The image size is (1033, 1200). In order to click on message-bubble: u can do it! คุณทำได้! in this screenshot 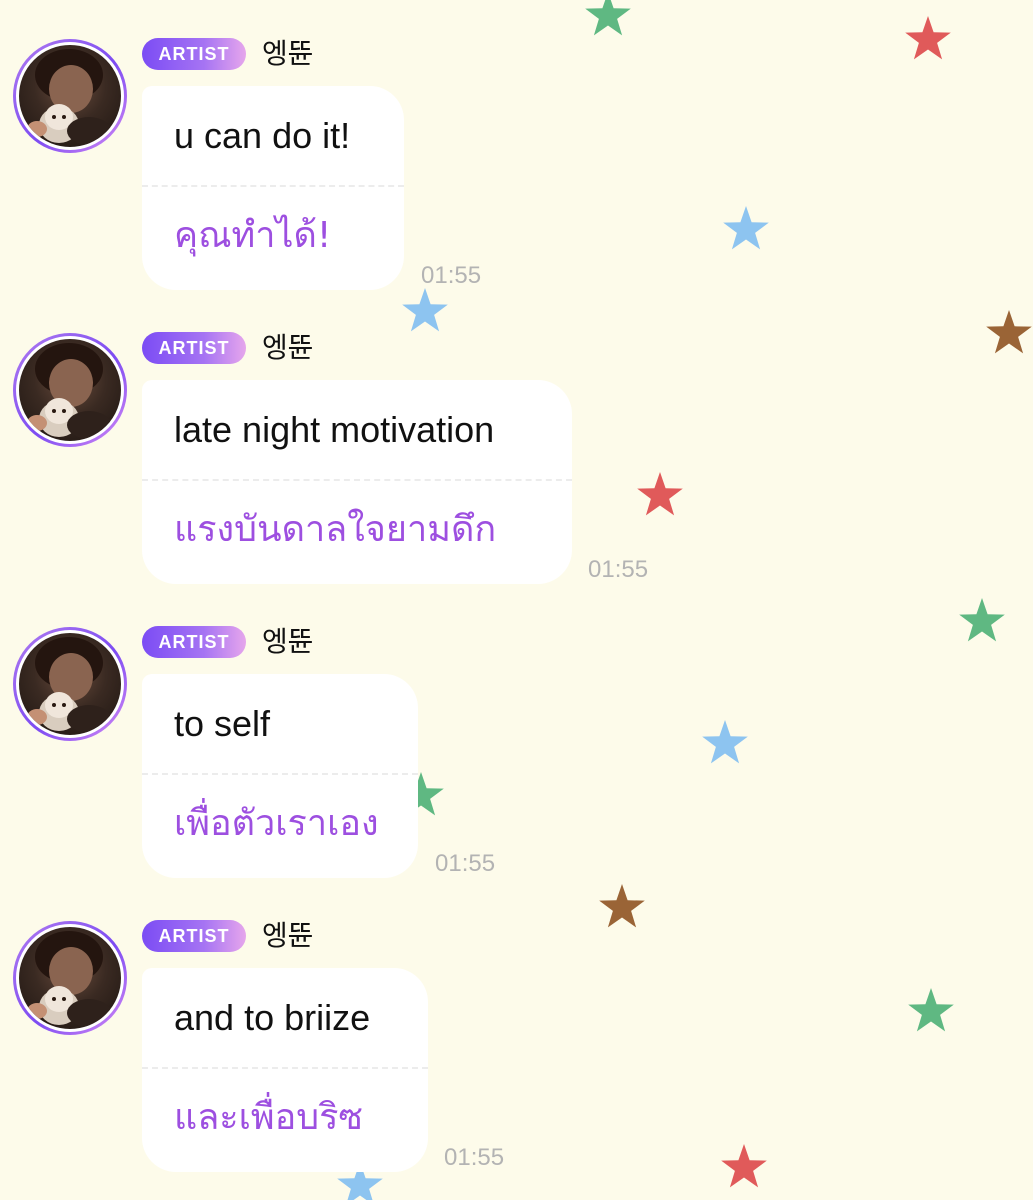, I will do `click(273, 188)`.